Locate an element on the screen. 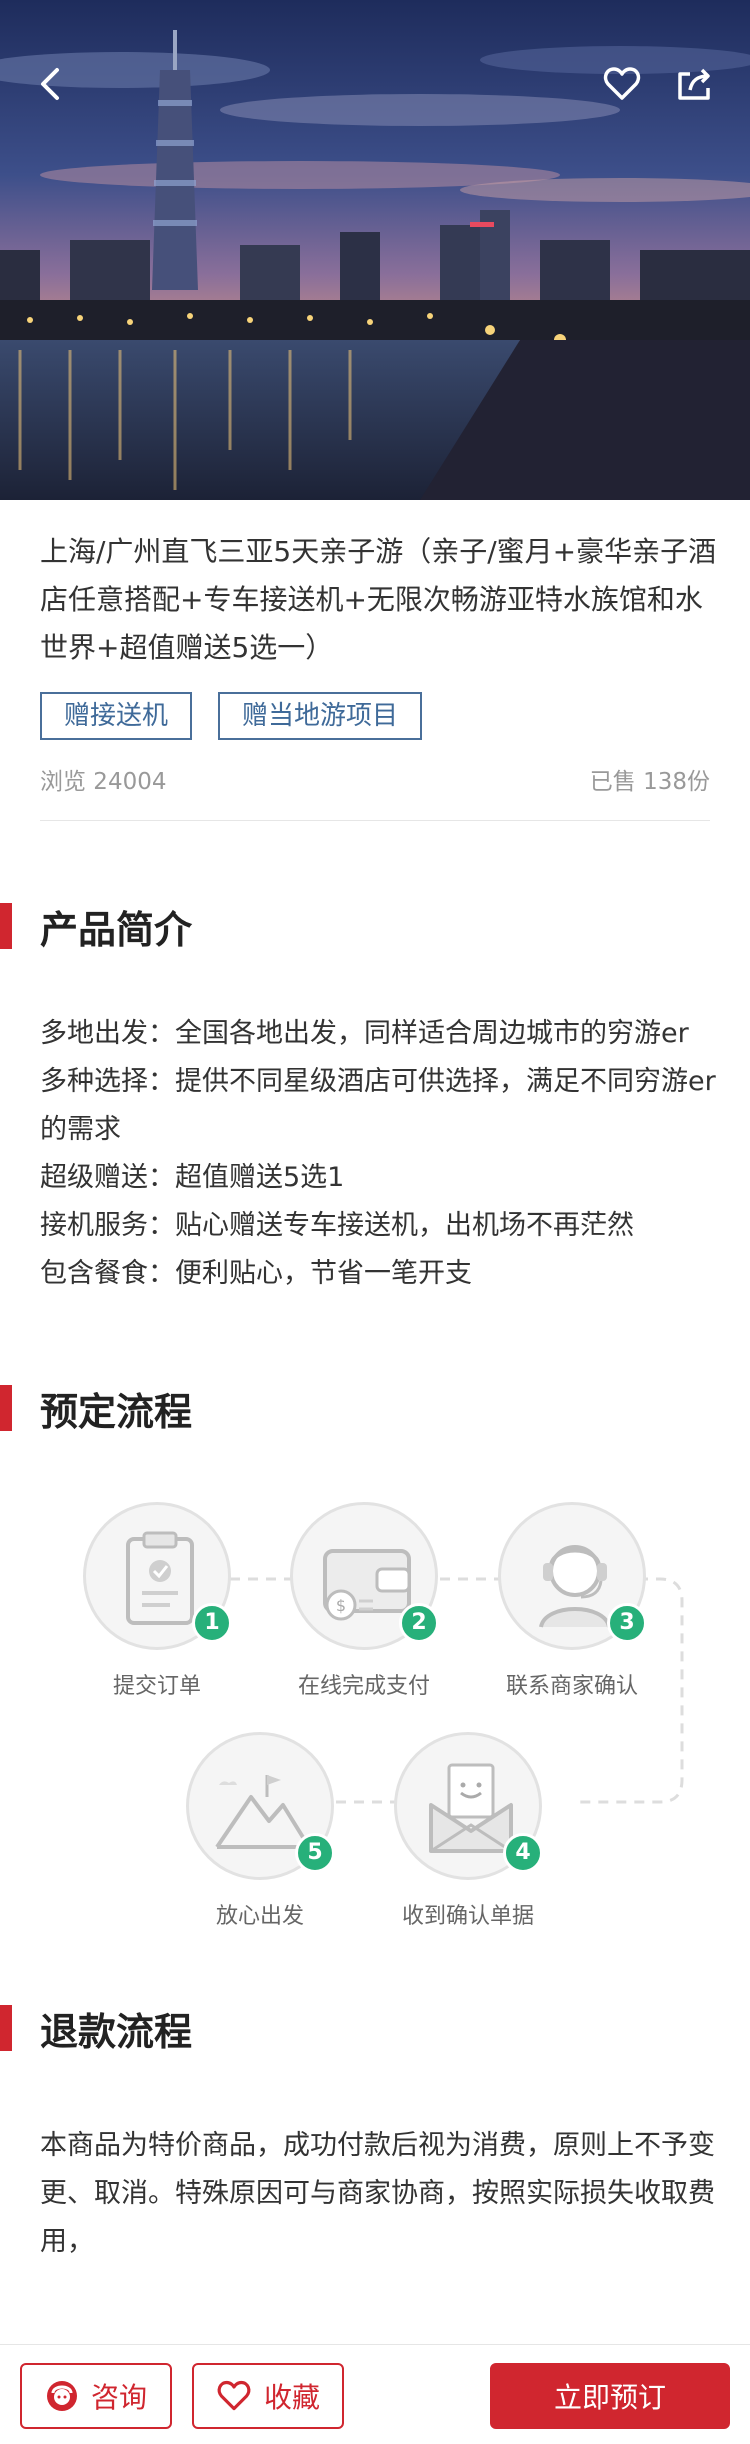 Image resolution: width=750 pixels, height=2444 pixels. product-stats: 浏览 24004 已售 138份 is located at coordinates (375, 779).